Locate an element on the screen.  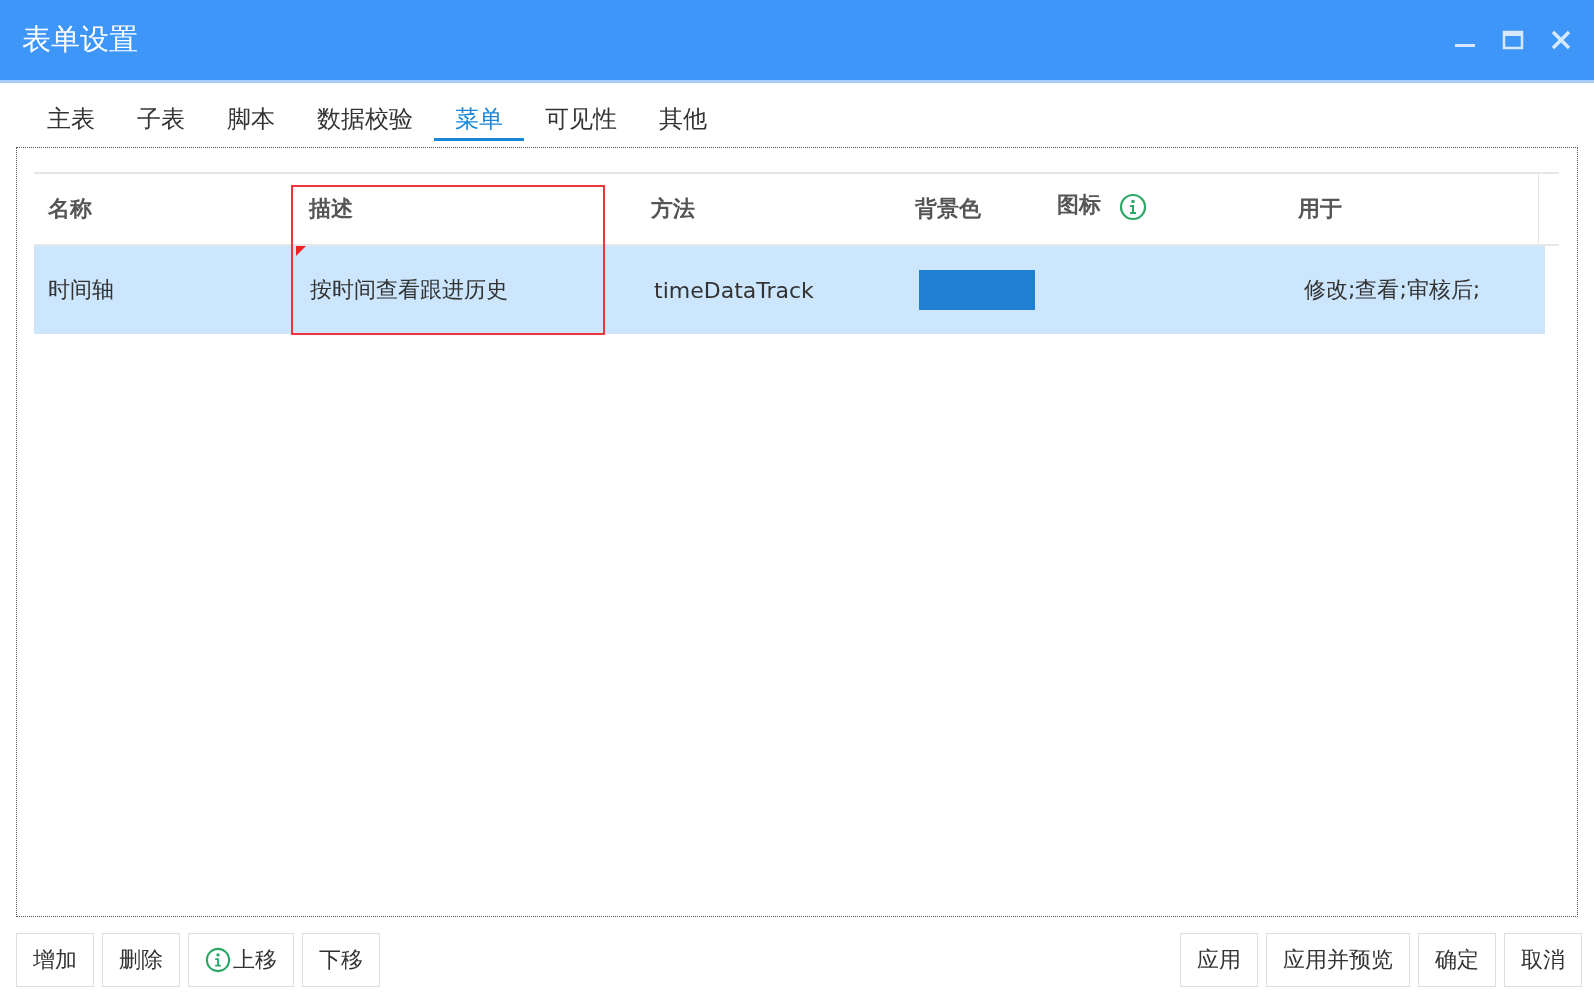
edit-marker-icon is located at coordinates (301, 251).